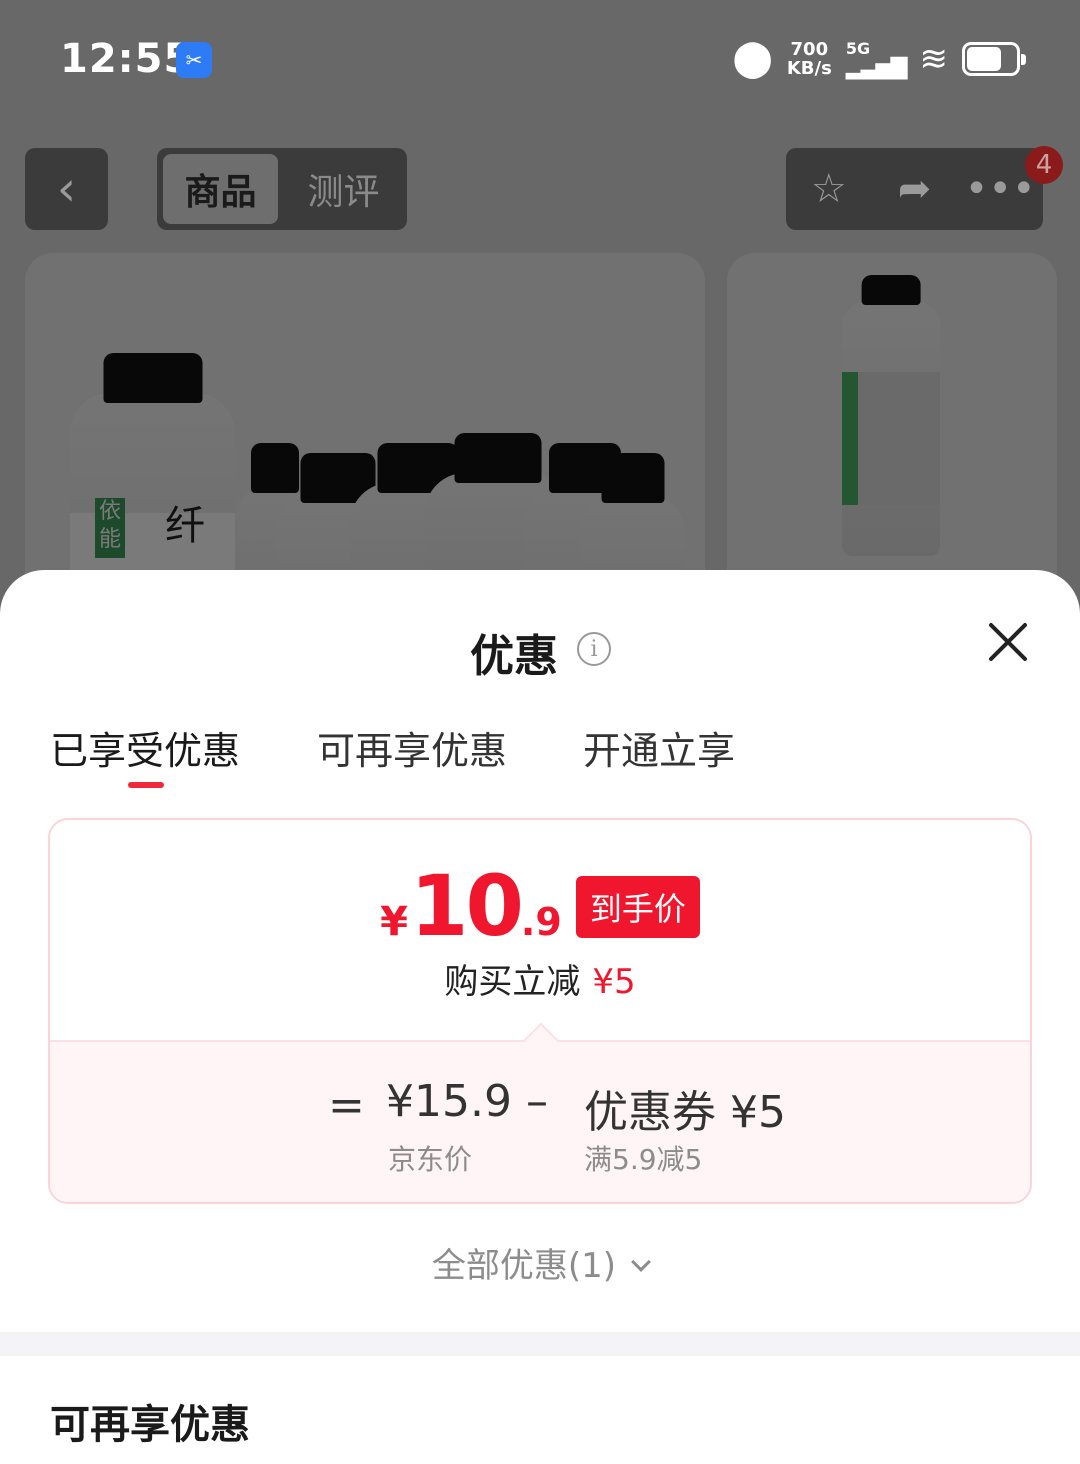 This screenshot has width=1080, height=1464. What do you see at coordinates (643, 1159) in the screenshot?
I see `coupon-rule: 满5.9减5` at bounding box center [643, 1159].